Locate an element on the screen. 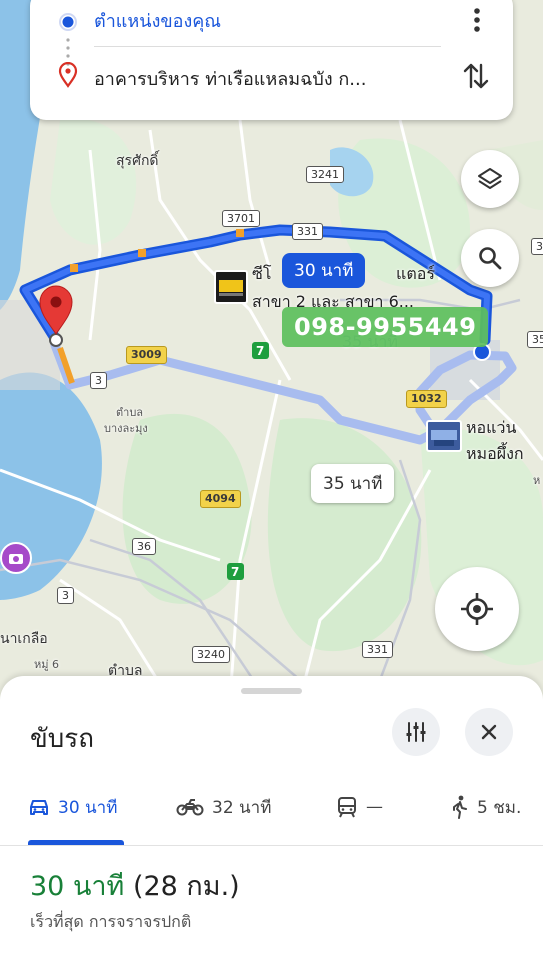  layers-icon is located at coordinates (490, 178).